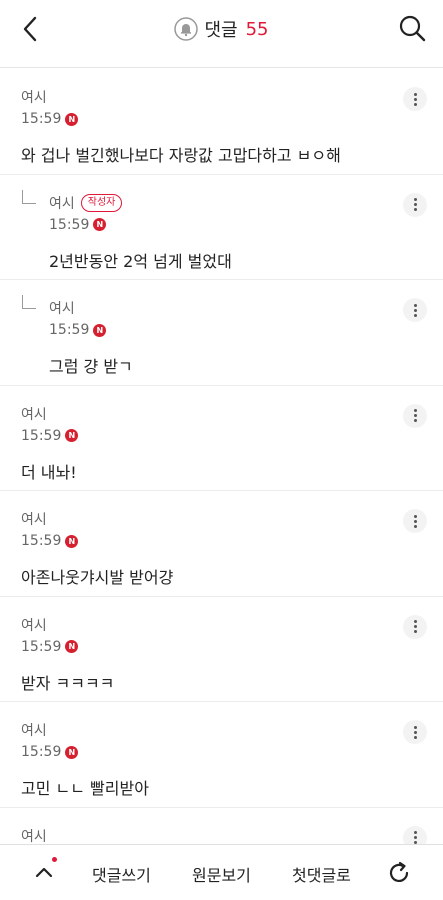 This screenshot has width=443, height=900. I want to click on view-original-button: 원문보기, so click(221, 874).